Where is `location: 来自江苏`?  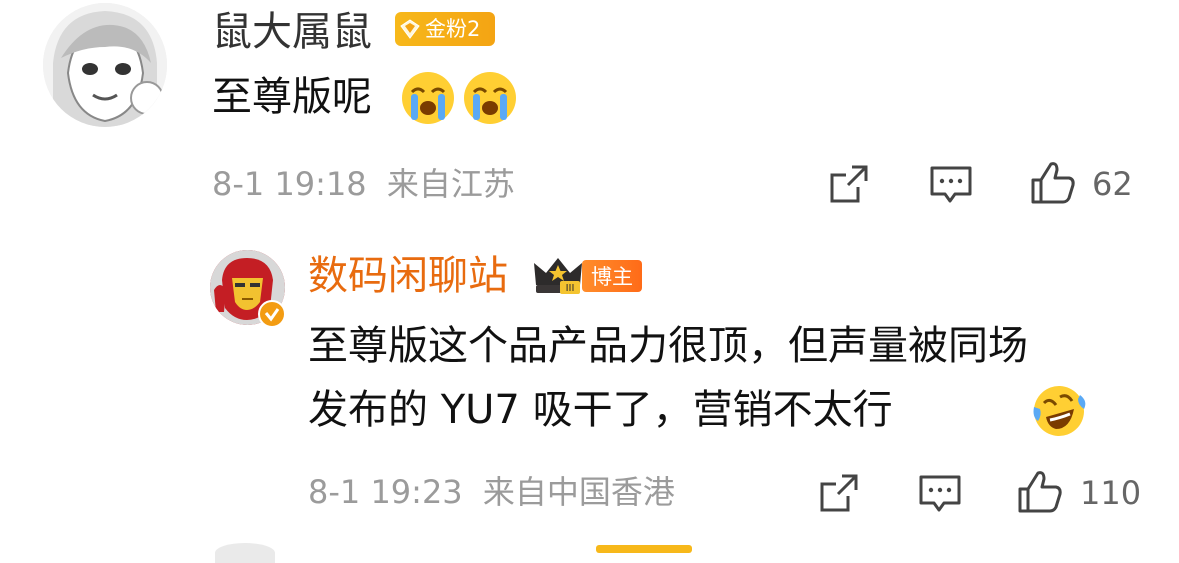
location: 来自江苏 is located at coordinates (450, 184).